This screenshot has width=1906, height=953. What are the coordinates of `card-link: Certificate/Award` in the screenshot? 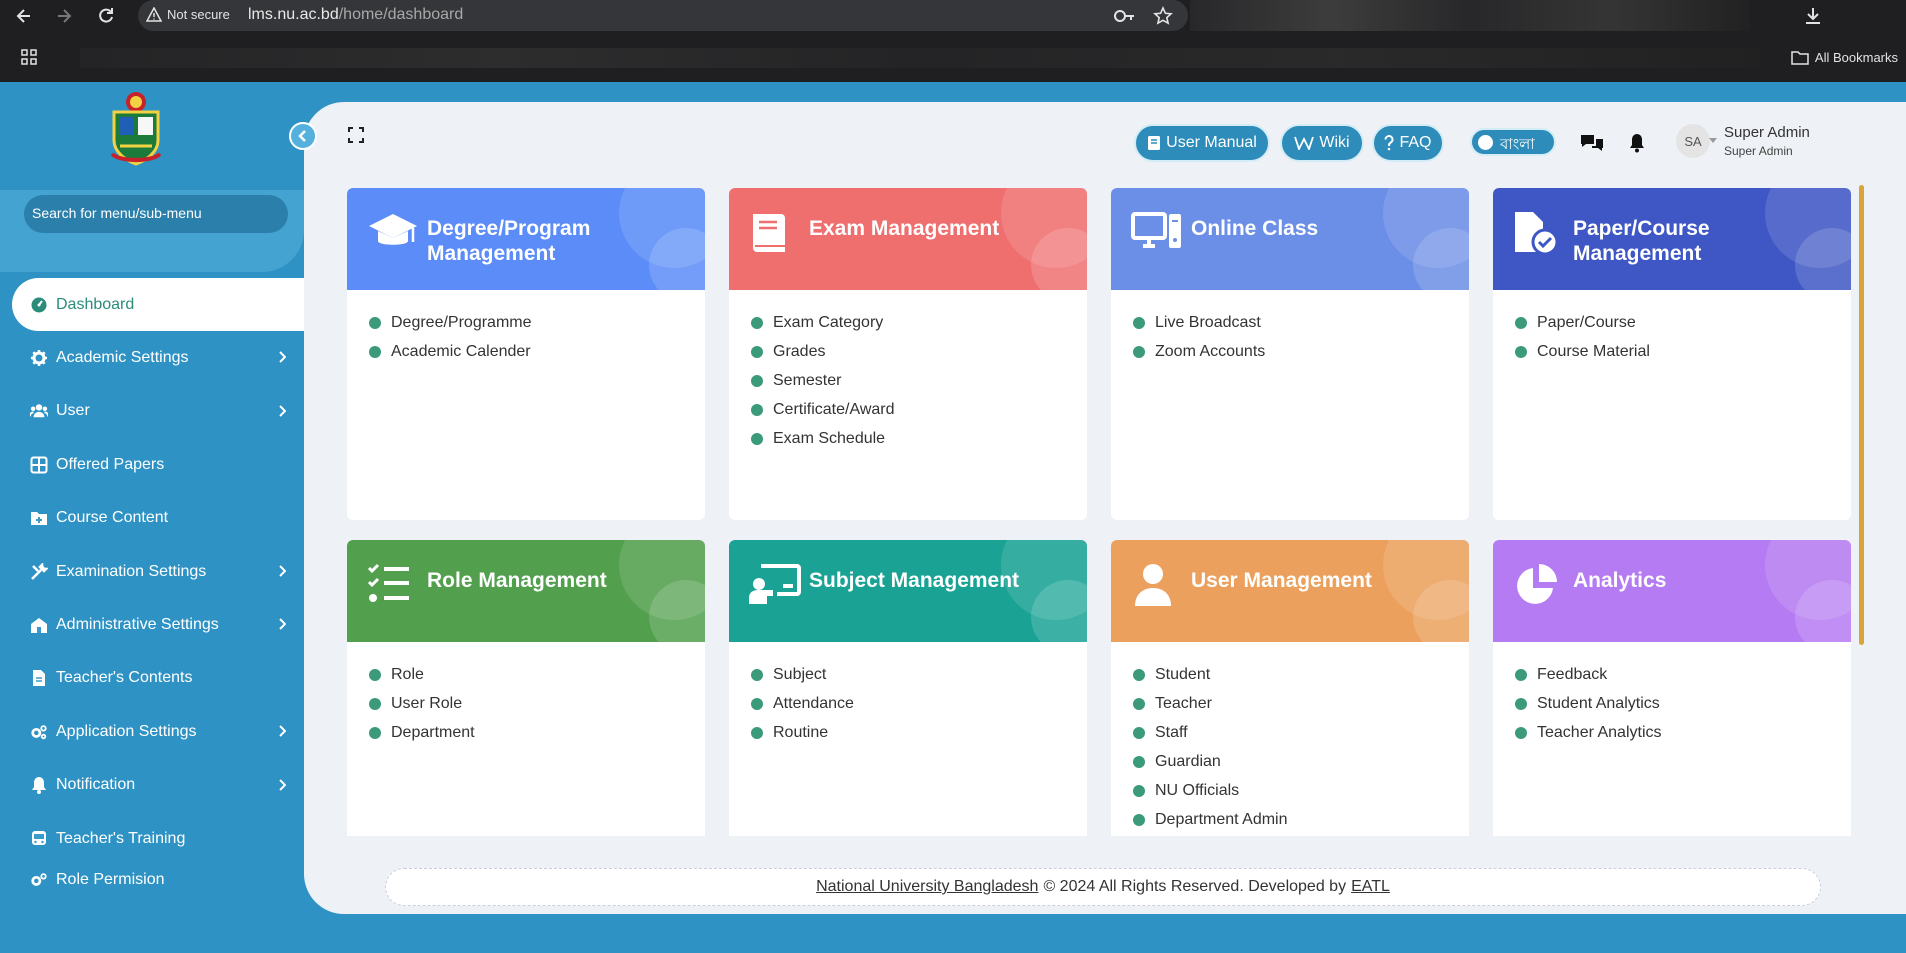 It's located at (919, 409).